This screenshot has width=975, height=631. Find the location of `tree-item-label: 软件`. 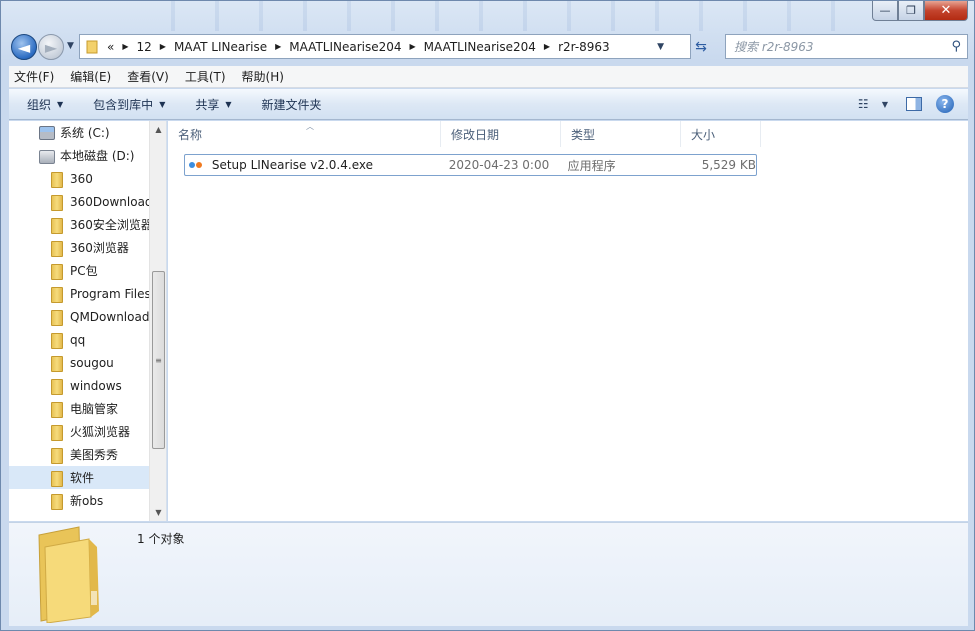

tree-item-label: 软件 is located at coordinates (82, 478).